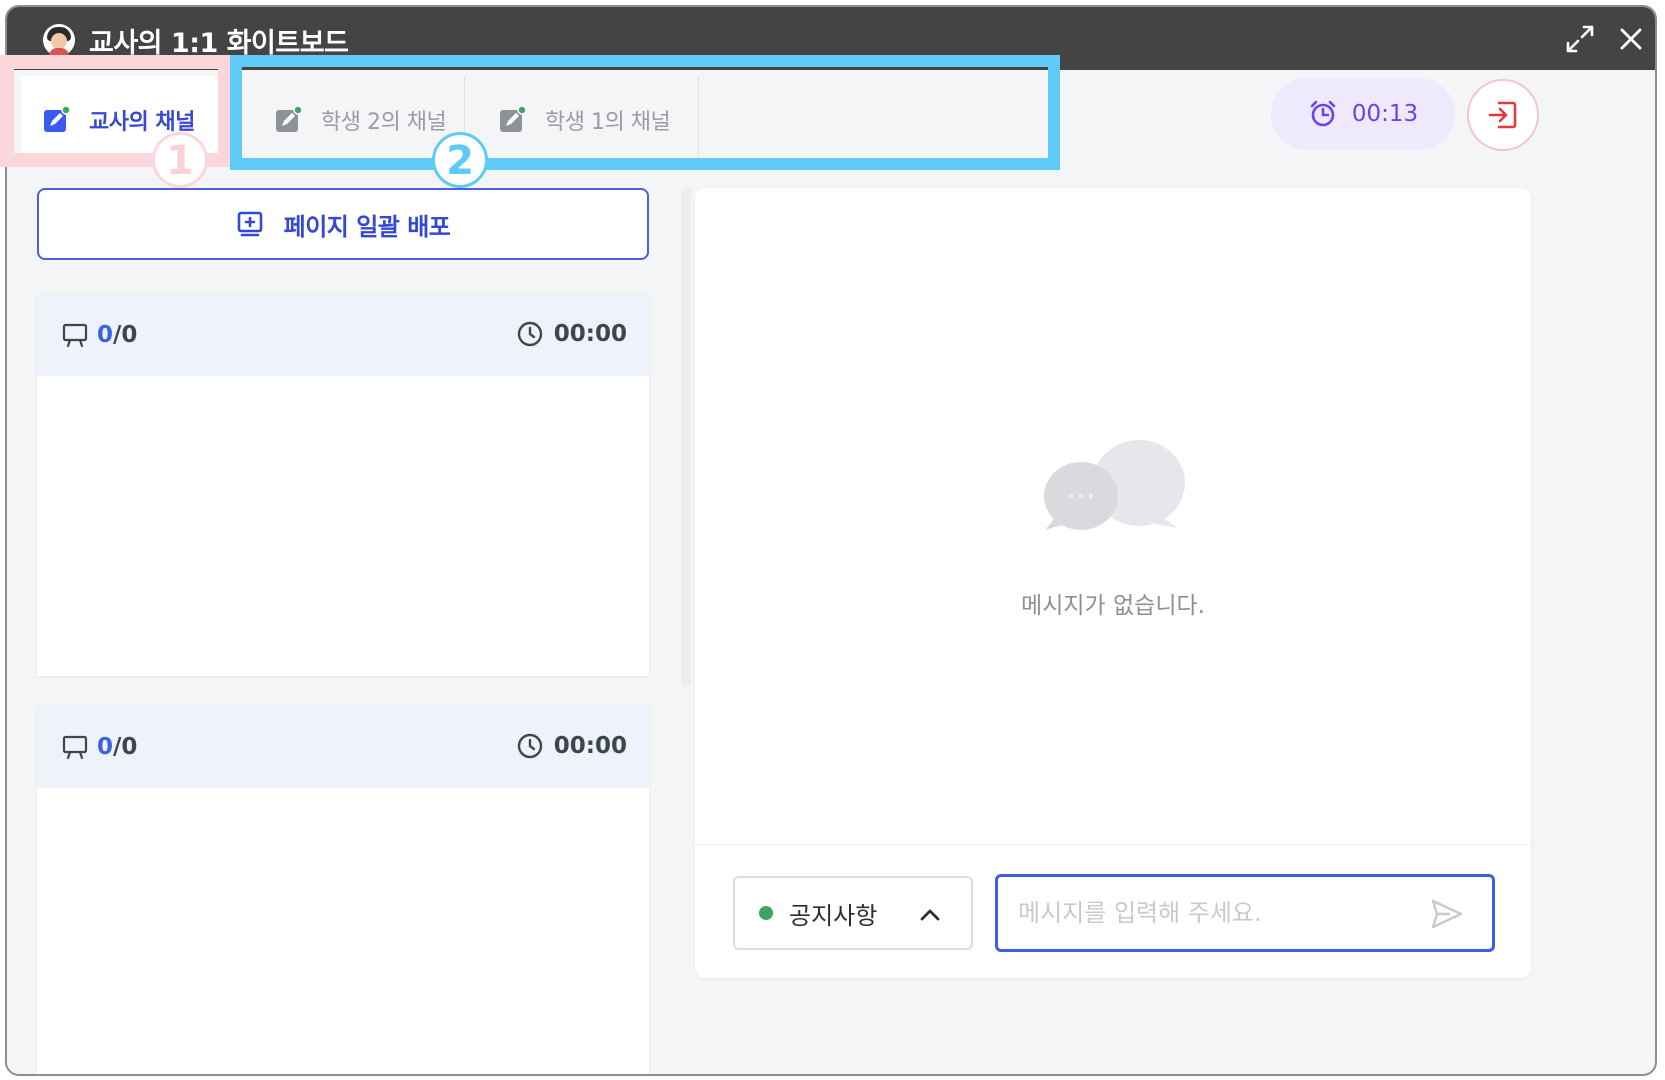 The image size is (1665, 1080). What do you see at coordinates (180, 160) in the screenshot?
I see `annotation-badge-1: 1` at bounding box center [180, 160].